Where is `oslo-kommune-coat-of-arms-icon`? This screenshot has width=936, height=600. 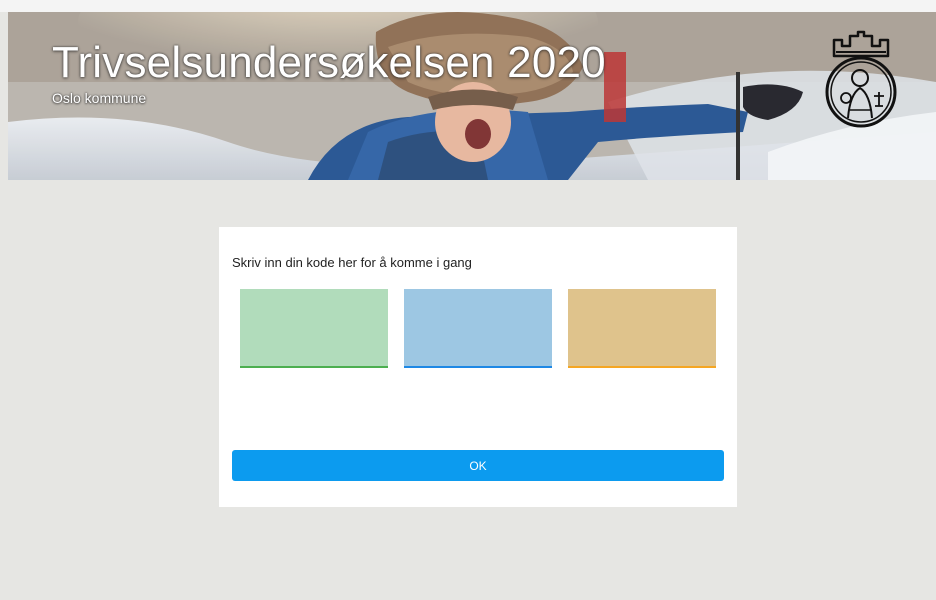
oslo-kommune-coat-of-arms-icon is located at coordinates (861, 79).